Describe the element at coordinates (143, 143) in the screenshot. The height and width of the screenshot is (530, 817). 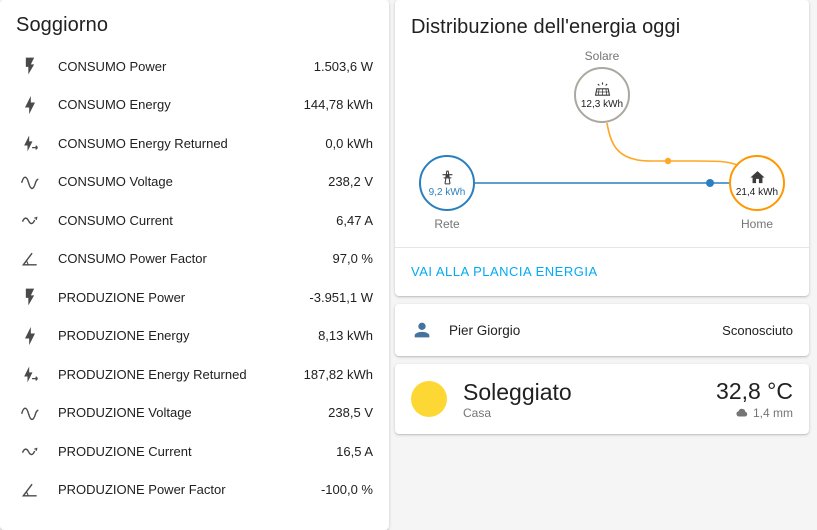
I see `sensor-label: CONSUMO Energy Returned` at that location.